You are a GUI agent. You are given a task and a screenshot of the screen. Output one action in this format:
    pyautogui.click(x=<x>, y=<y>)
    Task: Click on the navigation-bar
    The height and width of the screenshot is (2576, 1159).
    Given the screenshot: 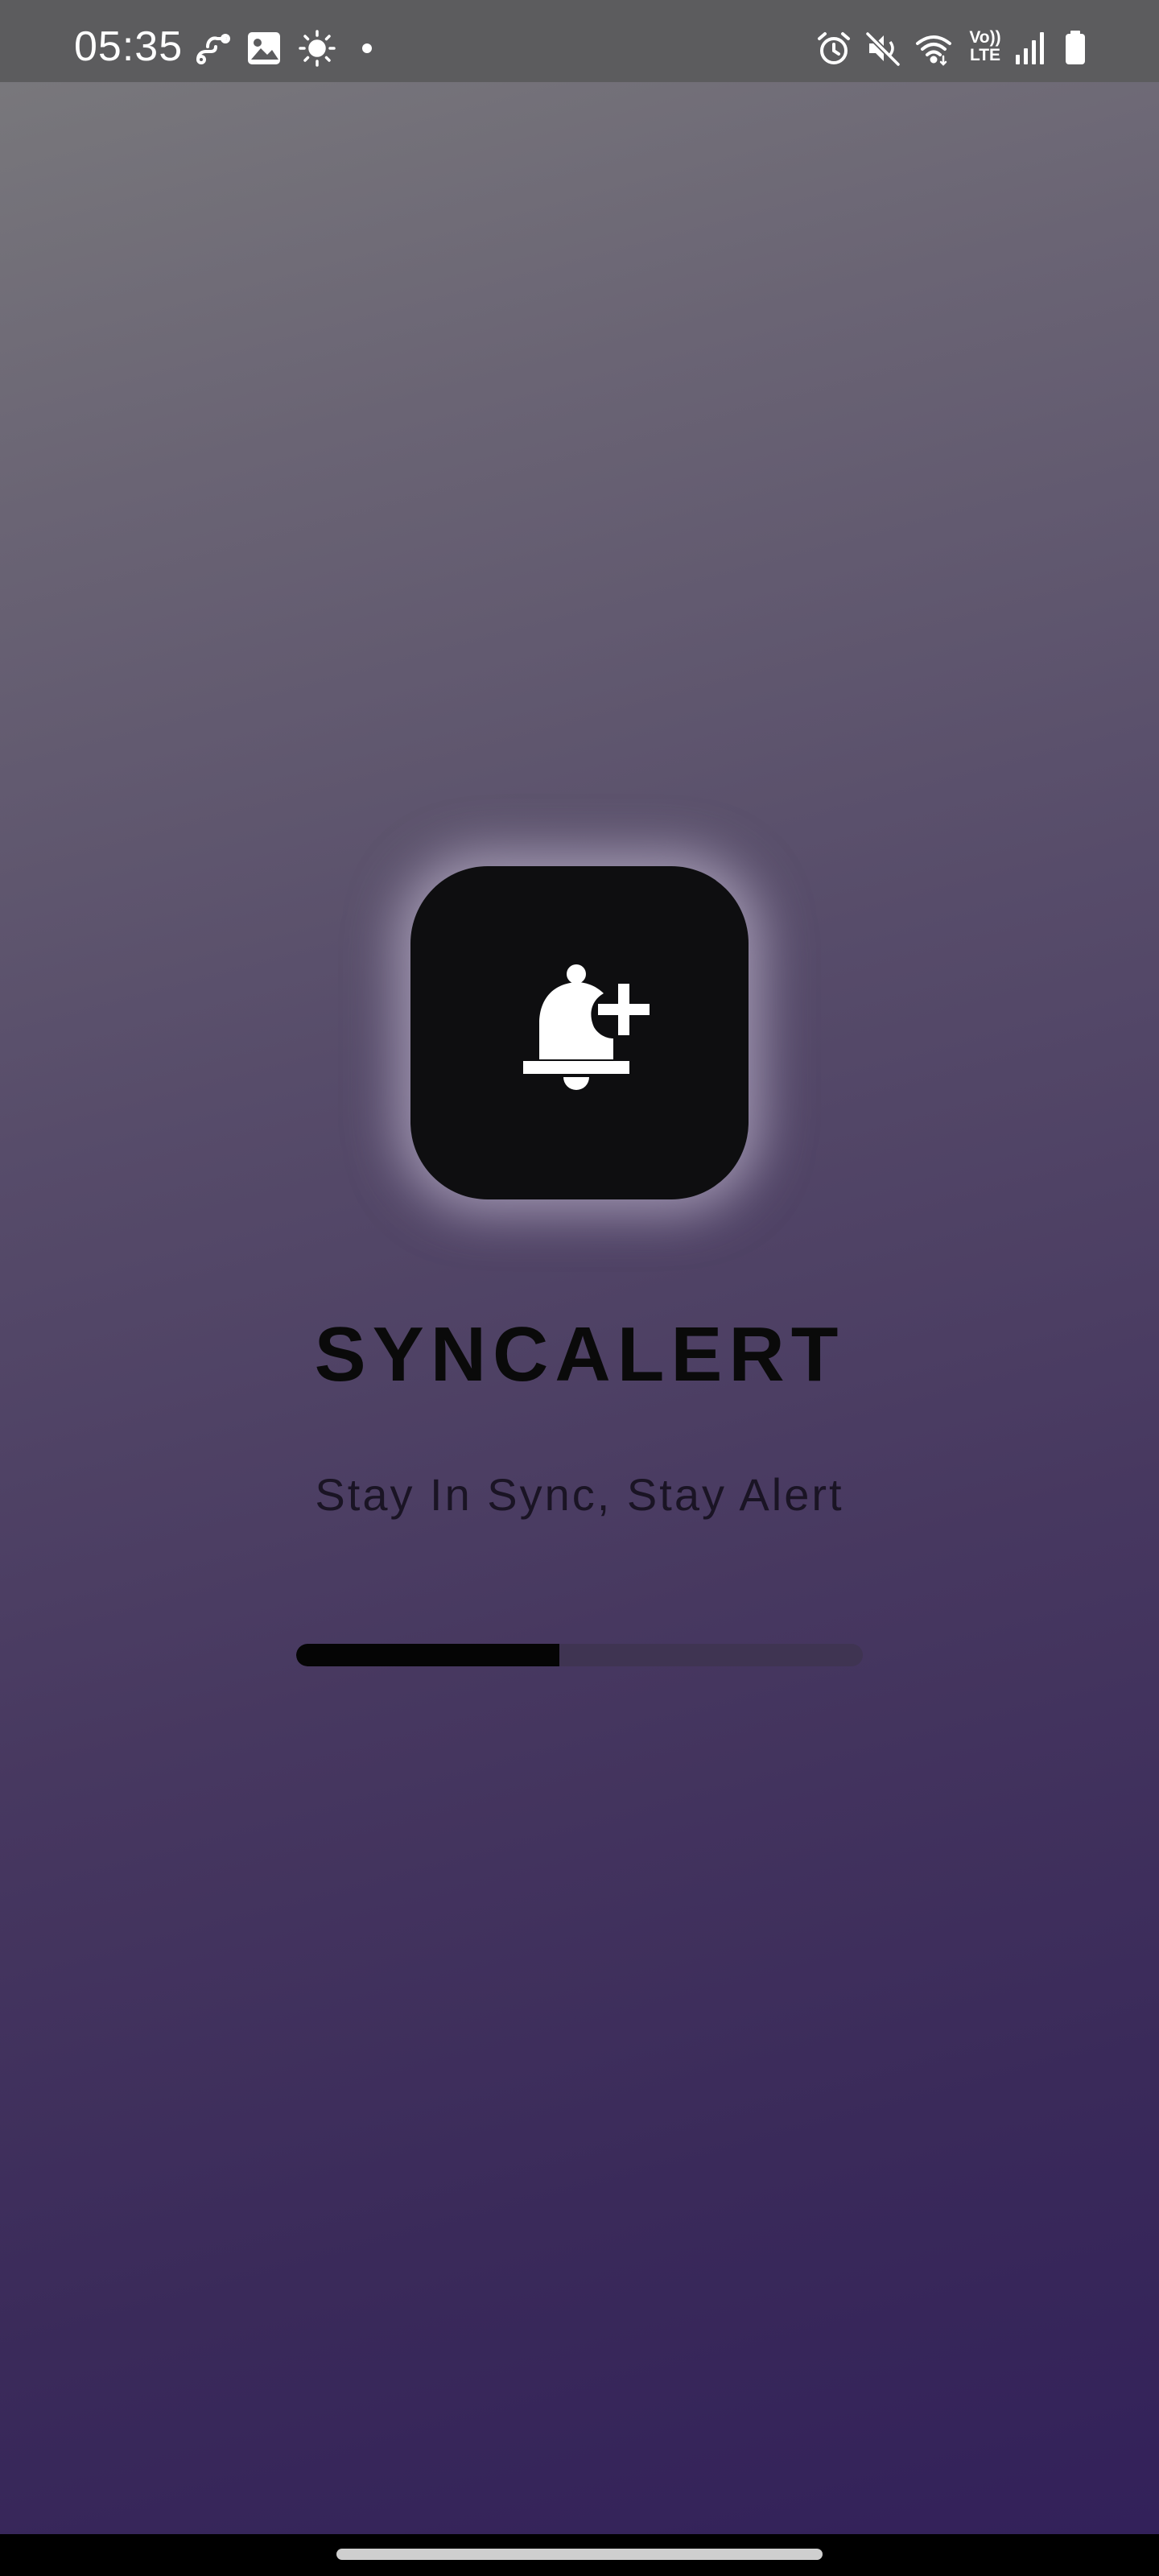 What is the action you would take?
    pyautogui.click(x=579, y=2555)
    